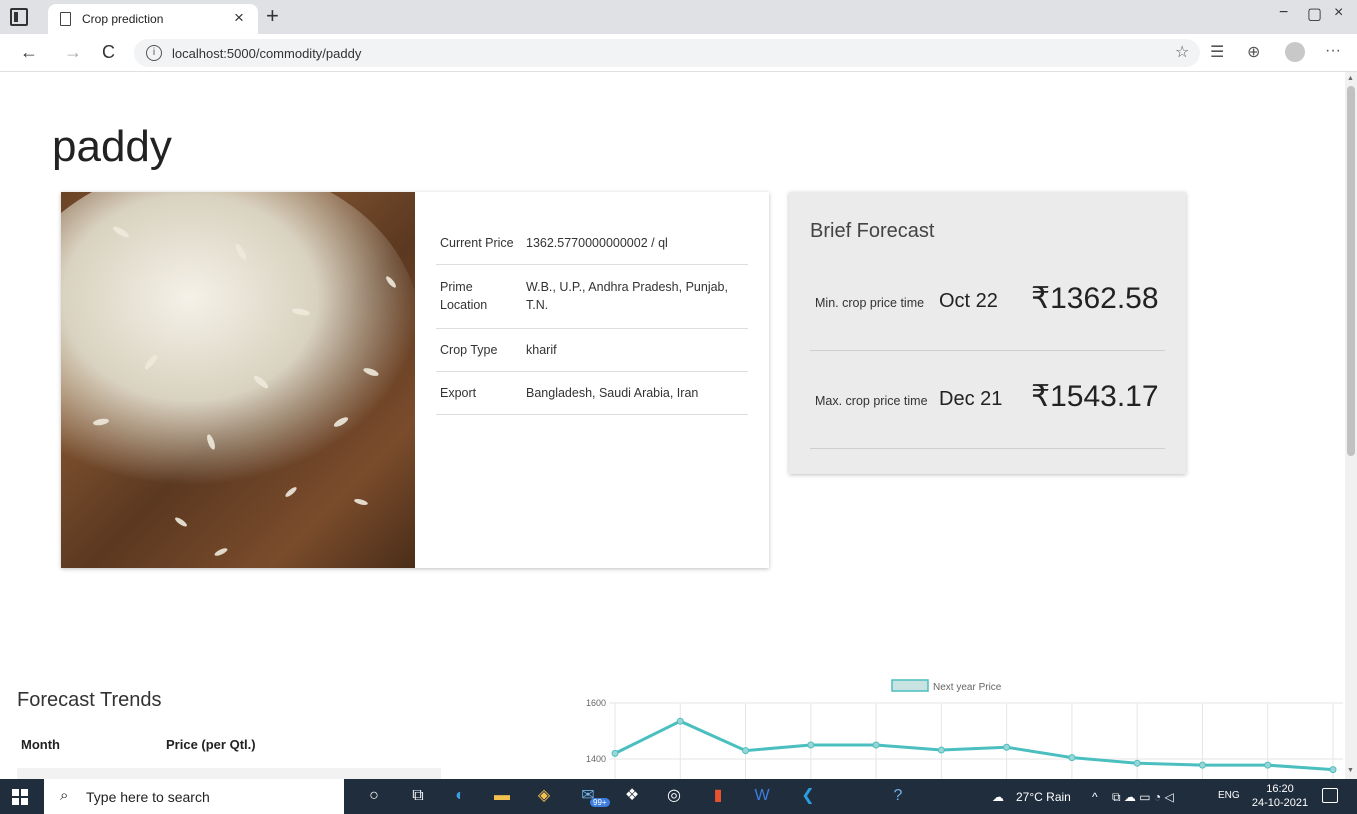 This screenshot has height=814, width=1357. Describe the element at coordinates (1350, 770) in the screenshot. I see `scroll-down-icon: ▼` at that location.